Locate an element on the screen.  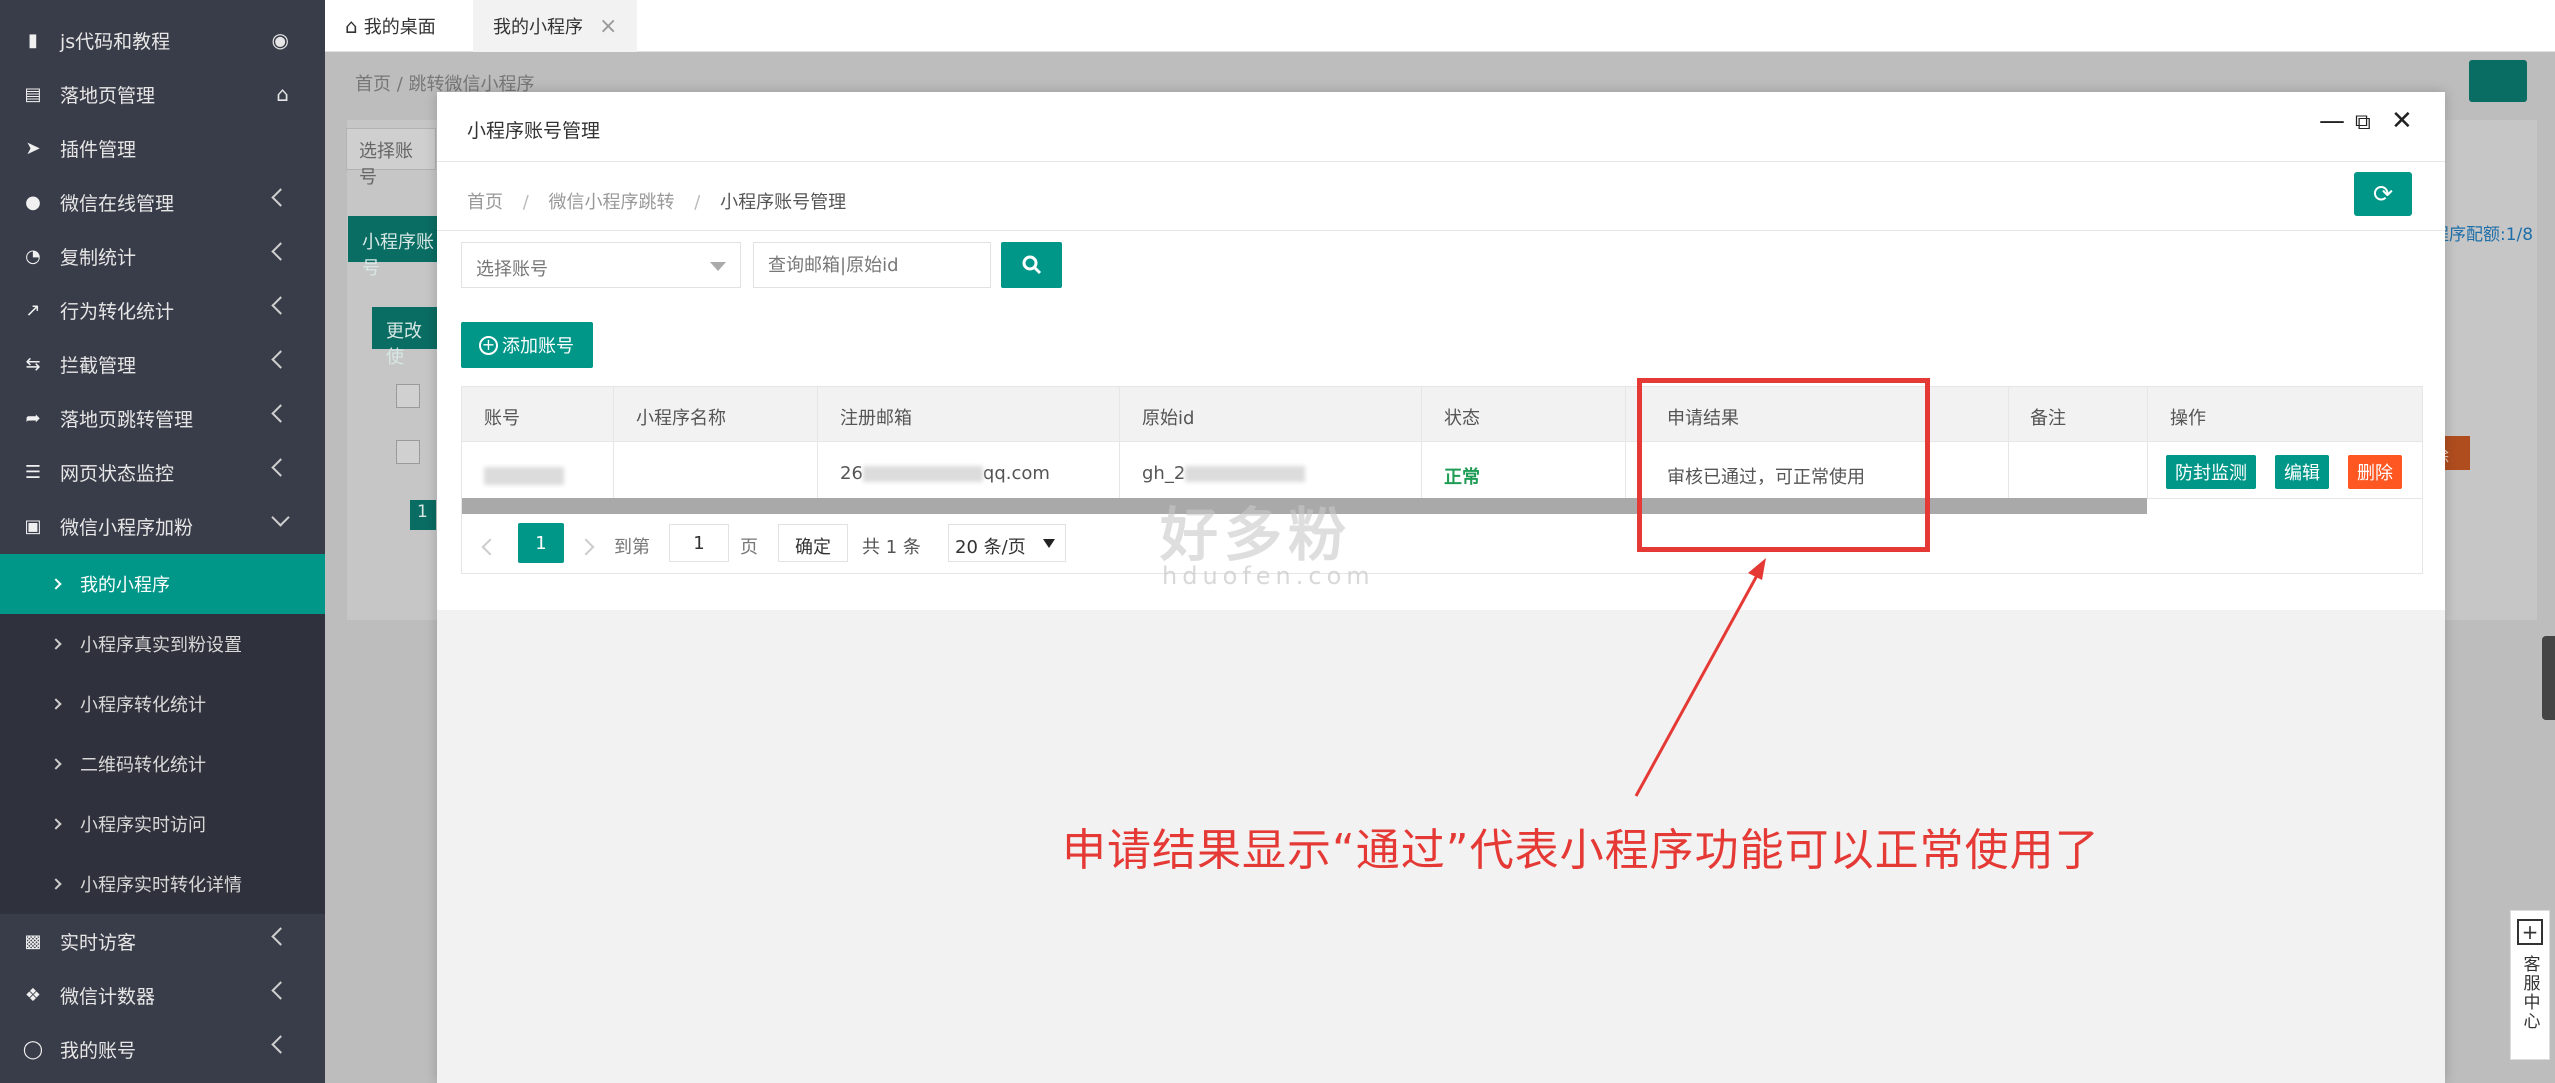
customer-service-widget: + 客服中心 is located at coordinates (2530, 985).